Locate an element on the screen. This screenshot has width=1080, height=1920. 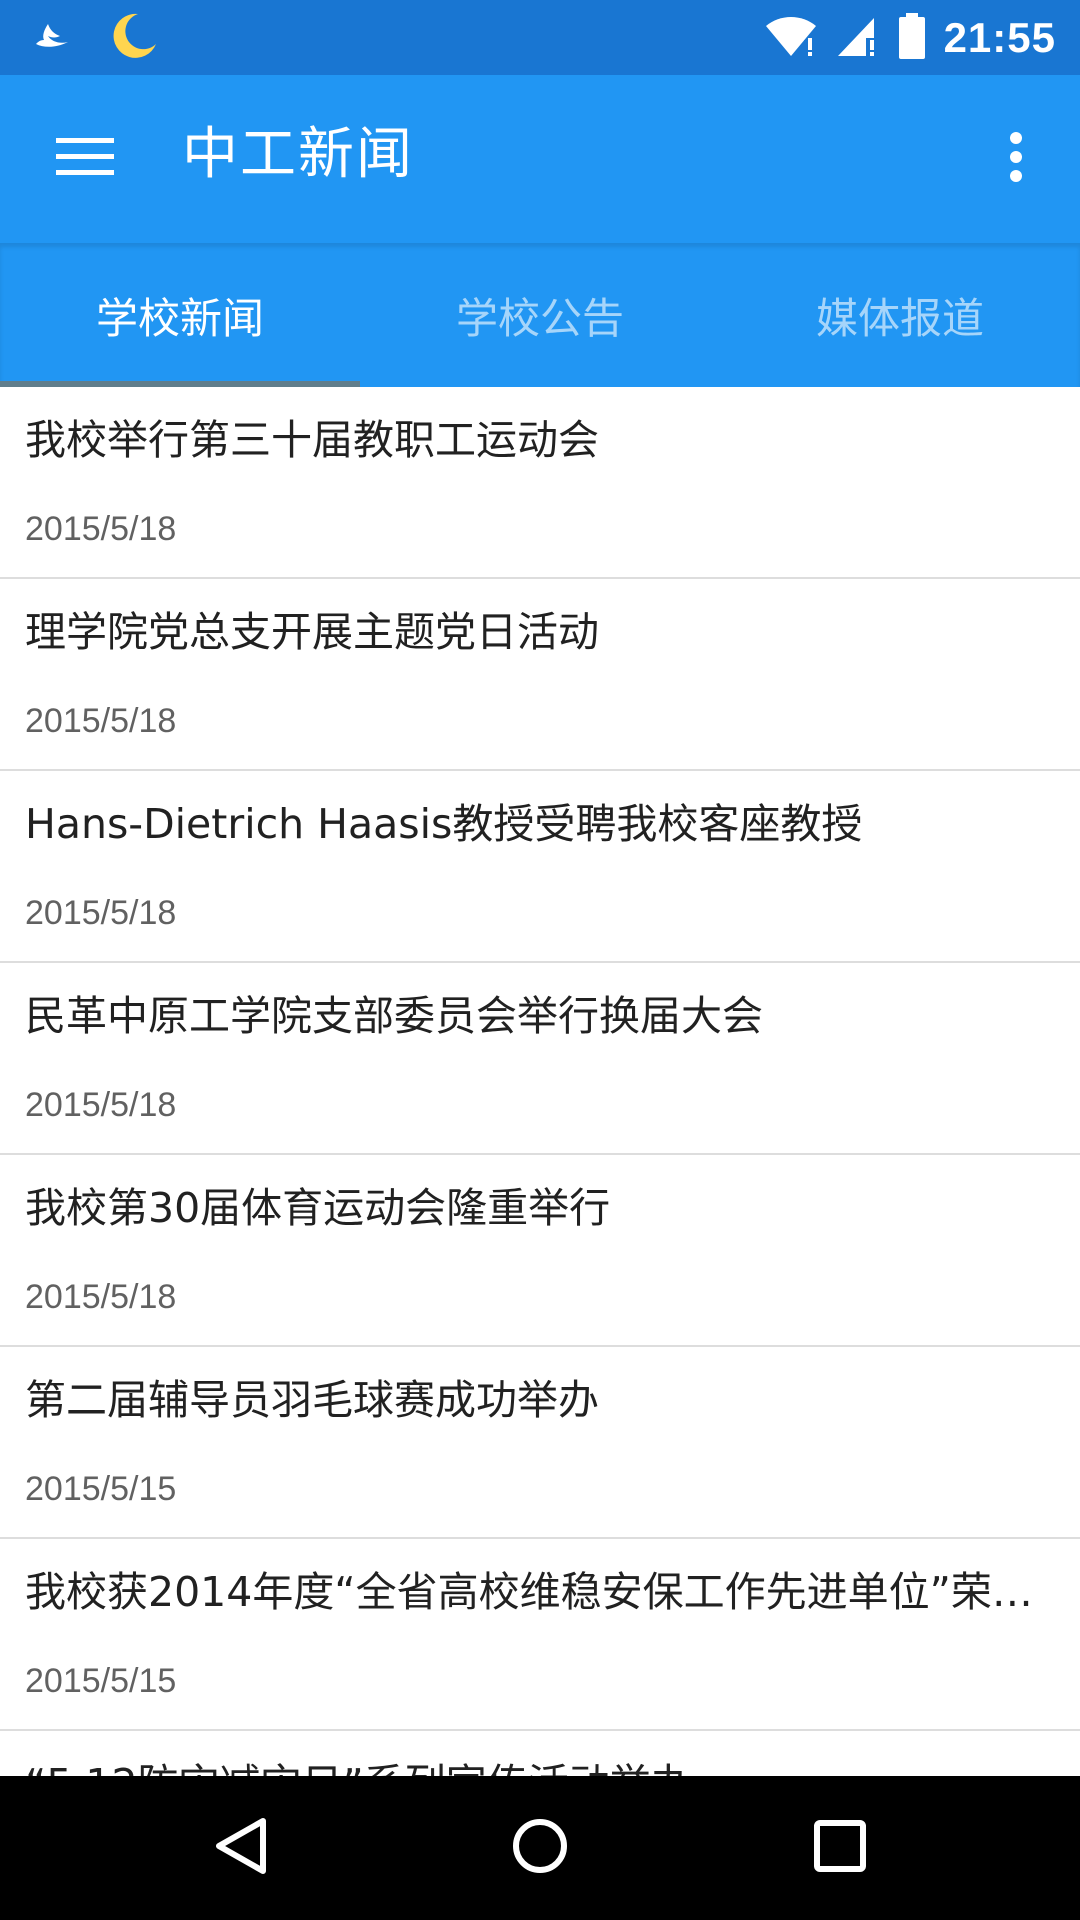
news-title: 民革中原工学院支部委员会举行换届大会 is located at coordinates (394, 1016).